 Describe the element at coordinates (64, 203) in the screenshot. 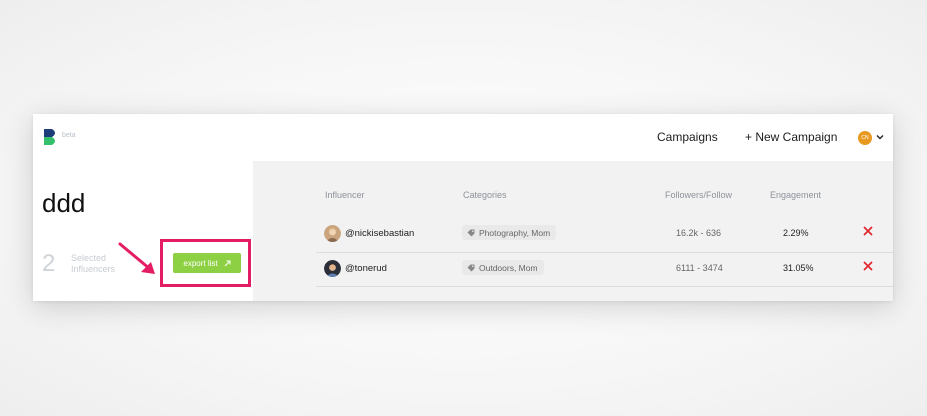

I see `list-title: ddd` at that location.